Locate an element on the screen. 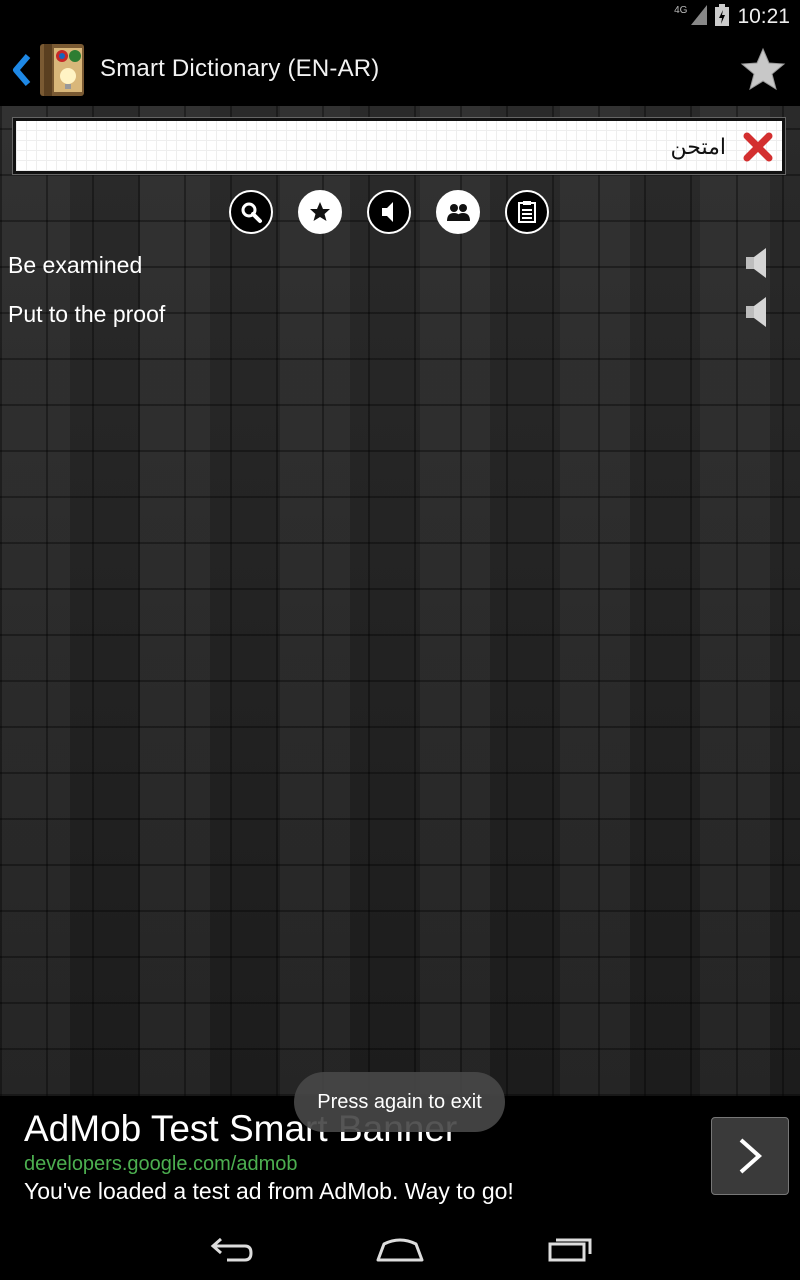 The height and width of the screenshot is (1280, 800). signal-icon is located at coordinates (699, 17).